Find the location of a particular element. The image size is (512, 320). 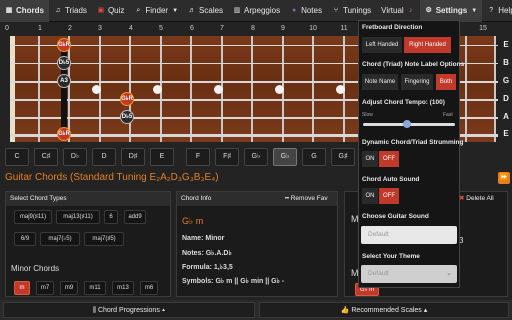

search-icon: ⌕ is located at coordinates (138, 10).